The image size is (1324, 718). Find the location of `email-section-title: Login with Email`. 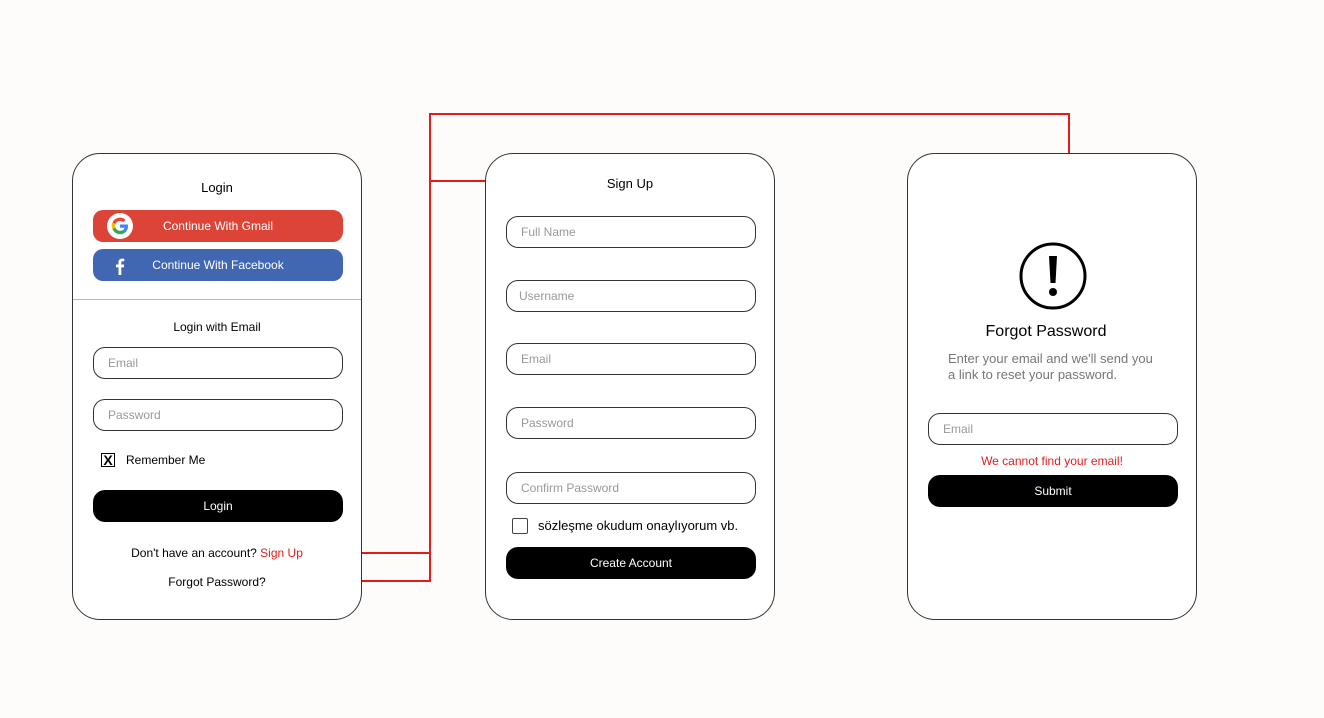

email-section-title: Login with Email is located at coordinates (217, 327).